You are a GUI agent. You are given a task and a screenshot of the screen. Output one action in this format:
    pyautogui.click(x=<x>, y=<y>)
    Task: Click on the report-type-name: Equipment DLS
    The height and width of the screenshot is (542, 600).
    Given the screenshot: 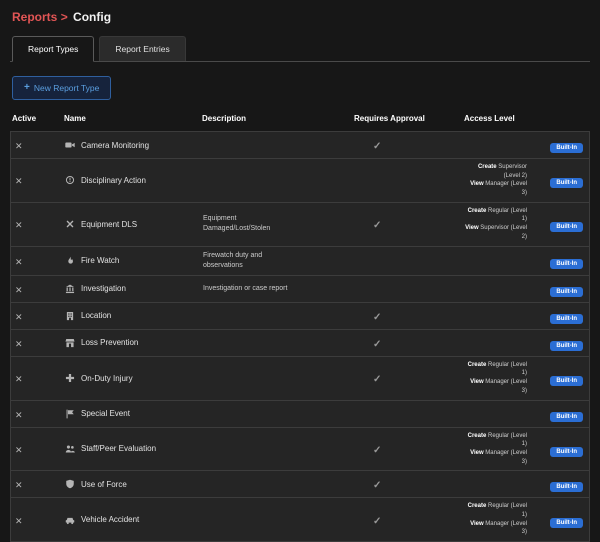 What is the action you would take?
    pyautogui.click(x=109, y=224)
    